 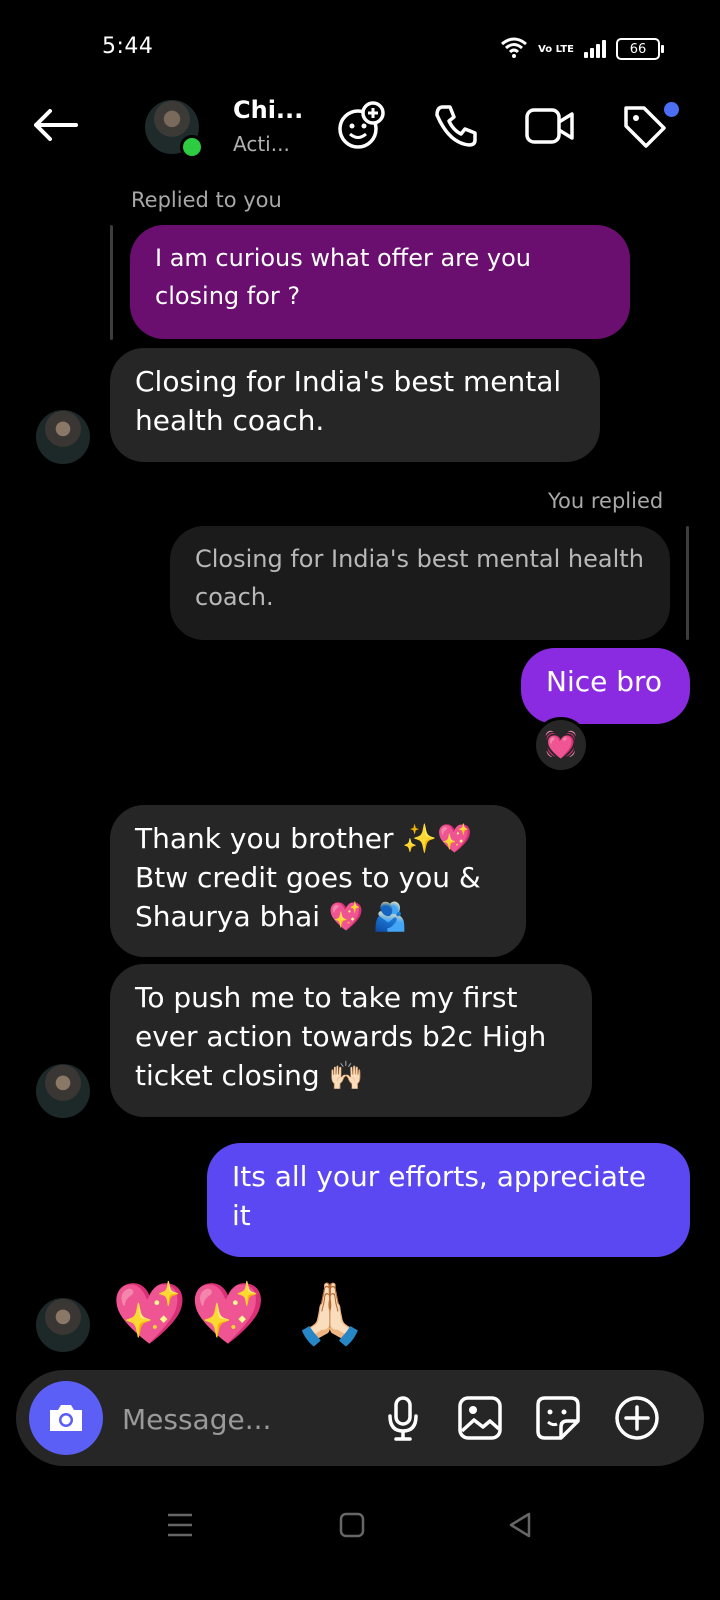 What do you see at coordinates (606, 501) in the screenshot?
I see `you-replied-label: You replied` at bounding box center [606, 501].